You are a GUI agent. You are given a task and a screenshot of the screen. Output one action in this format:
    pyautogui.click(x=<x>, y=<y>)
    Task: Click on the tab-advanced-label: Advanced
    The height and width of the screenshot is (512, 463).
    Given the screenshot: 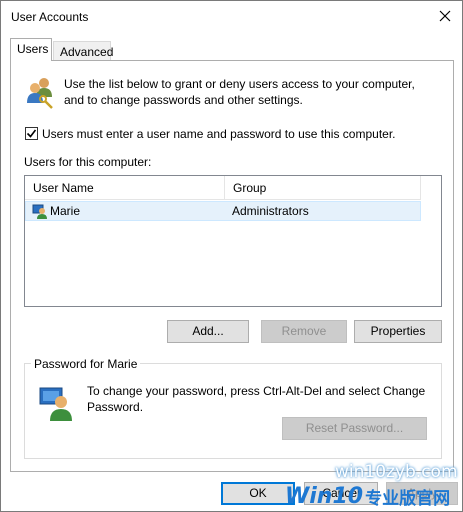 What is the action you would take?
    pyautogui.click(x=87, y=52)
    